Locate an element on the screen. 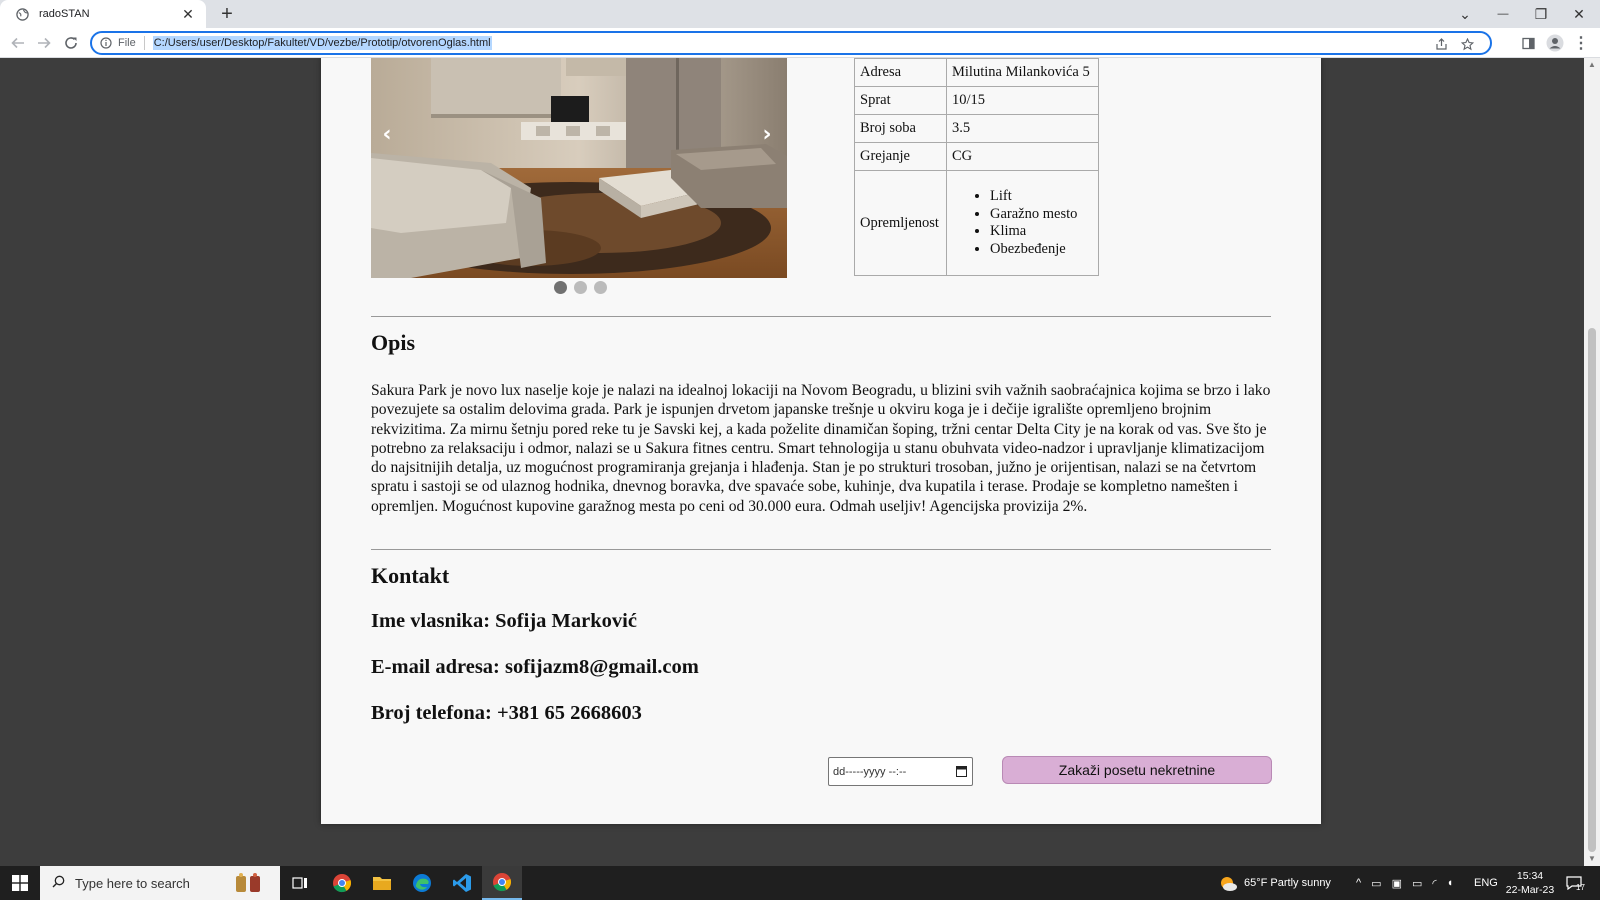 This screenshot has height=900, width=1600. detail-value: 10/15 is located at coordinates (1022, 100).